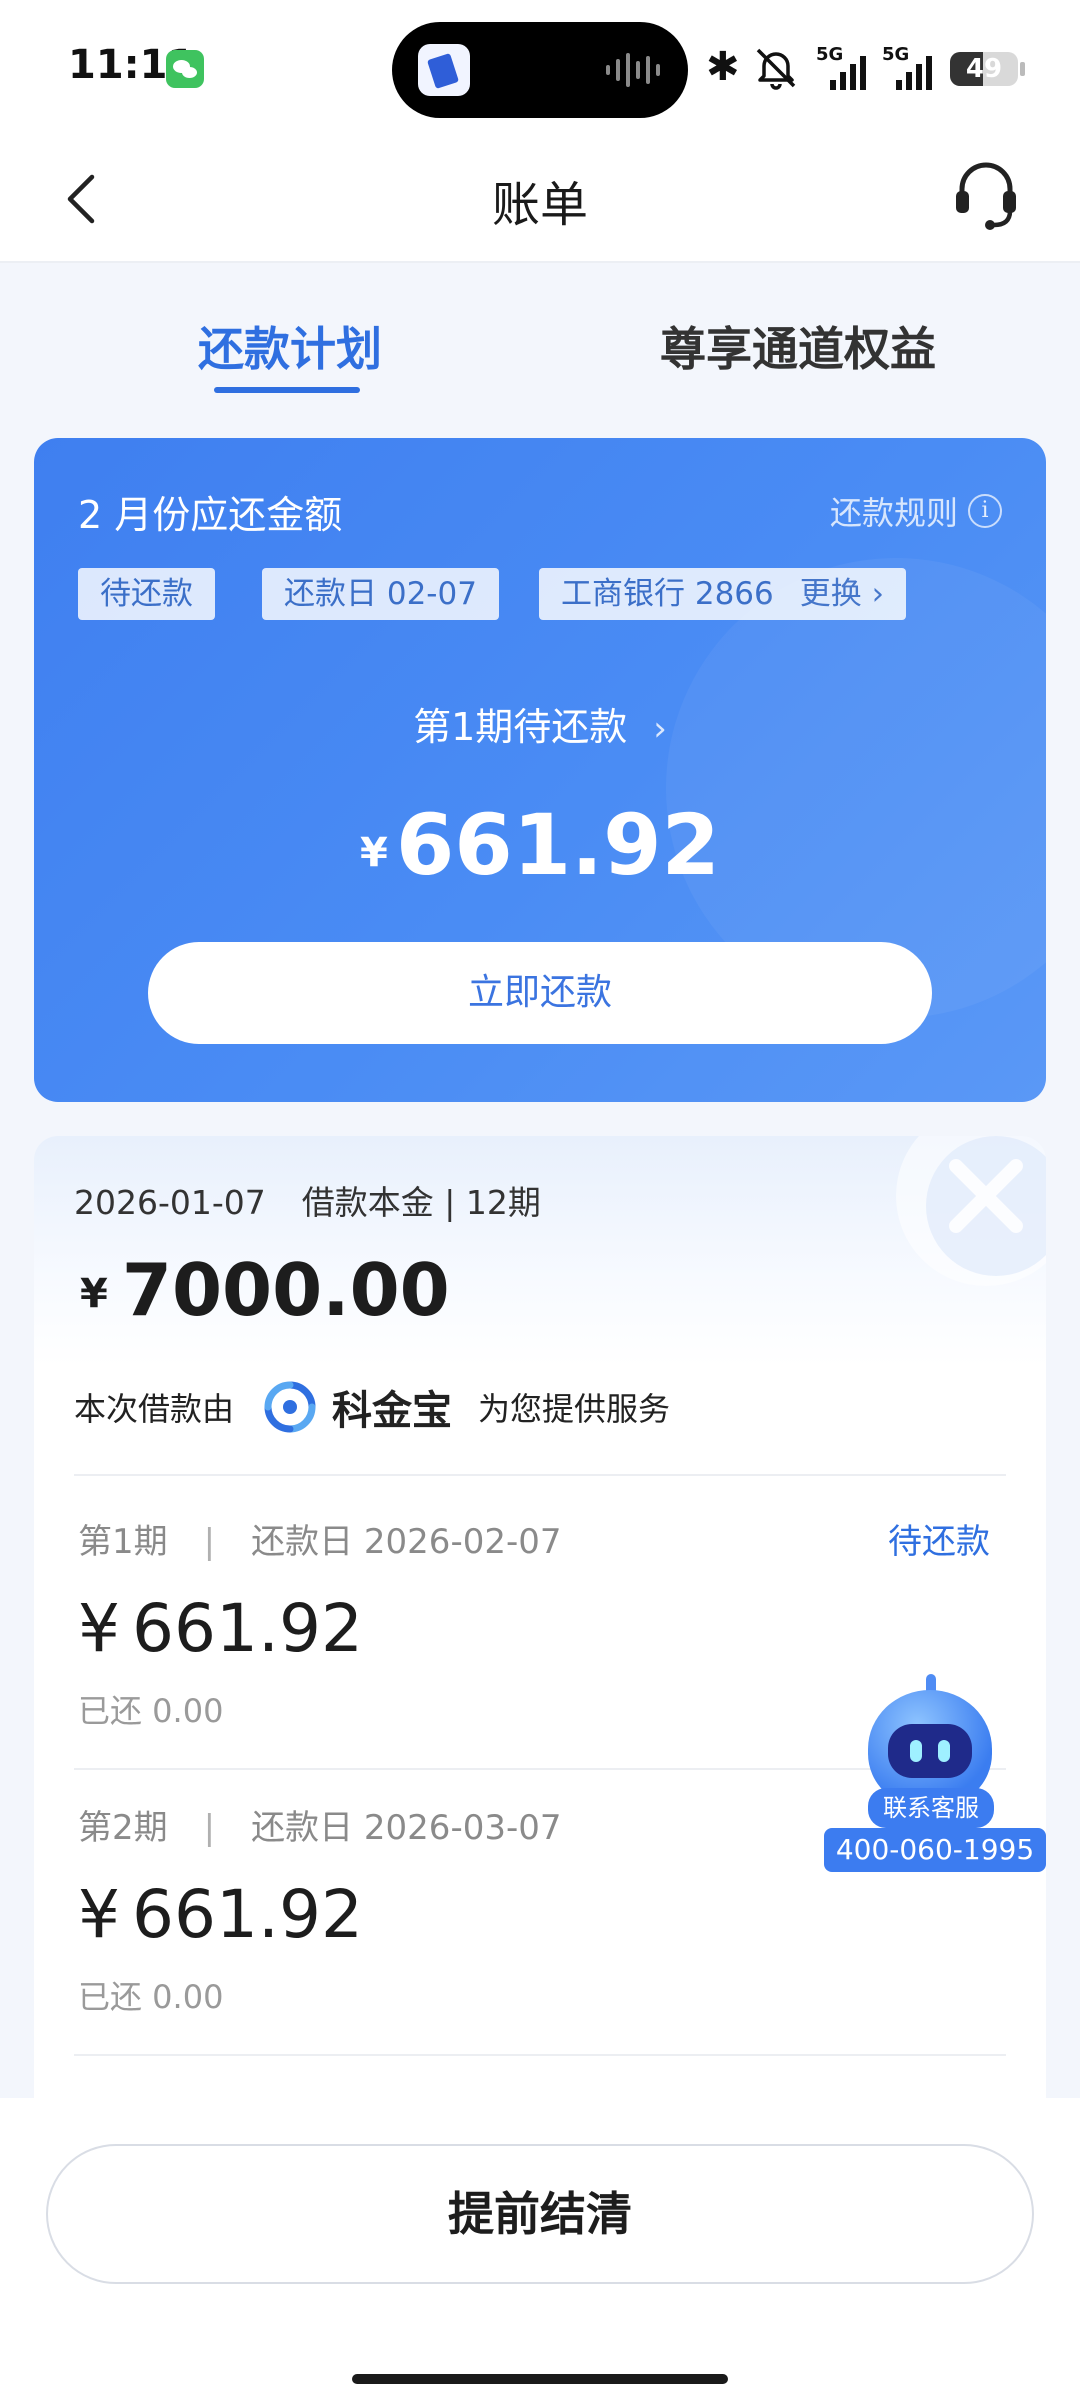 The width and height of the screenshot is (1080, 2400). What do you see at coordinates (667, 594) in the screenshot?
I see `bank-card-label: 工商银行 2866` at bounding box center [667, 594].